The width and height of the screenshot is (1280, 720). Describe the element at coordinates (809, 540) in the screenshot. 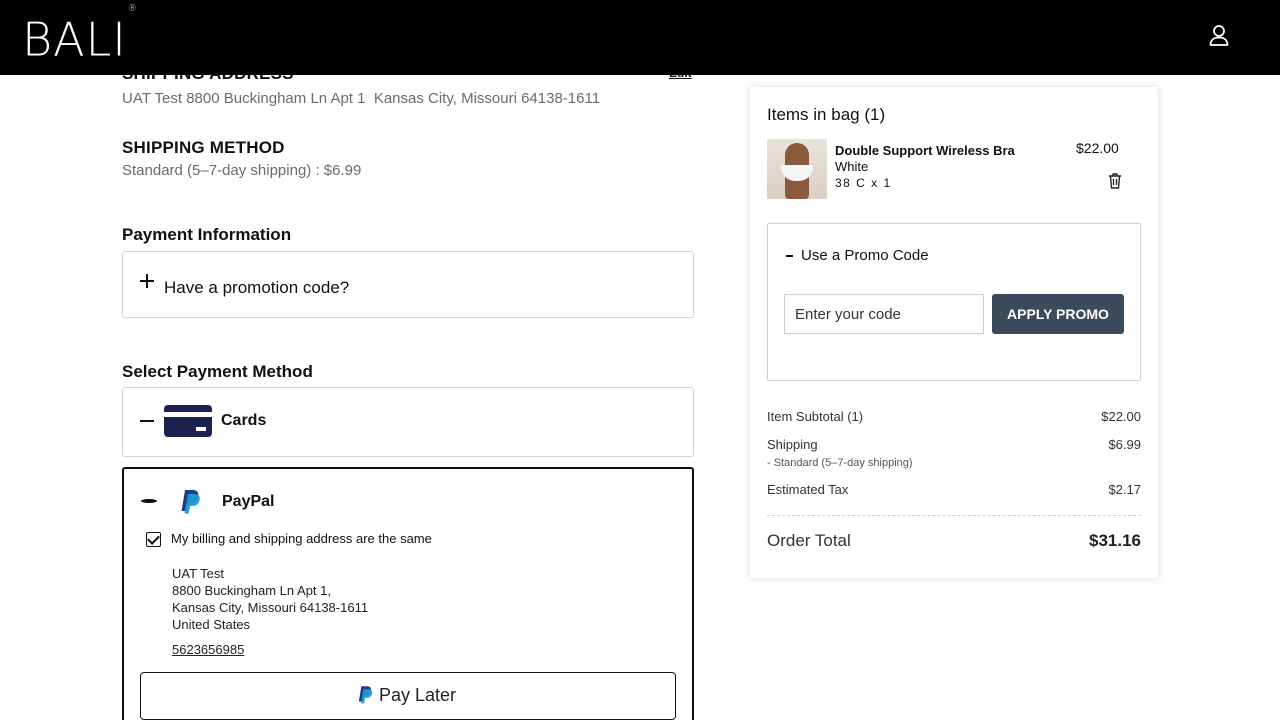

I see `order-total-label: Order Total` at that location.